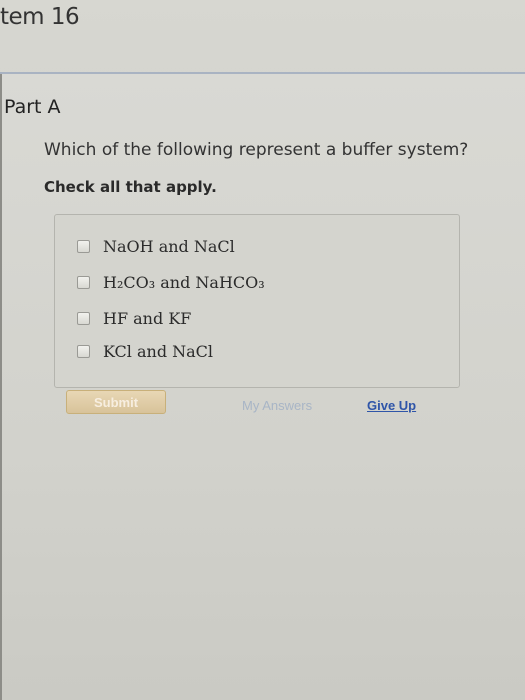 The image size is (525, 700). I want to click on item-title: tem 16, so click(40, 17).